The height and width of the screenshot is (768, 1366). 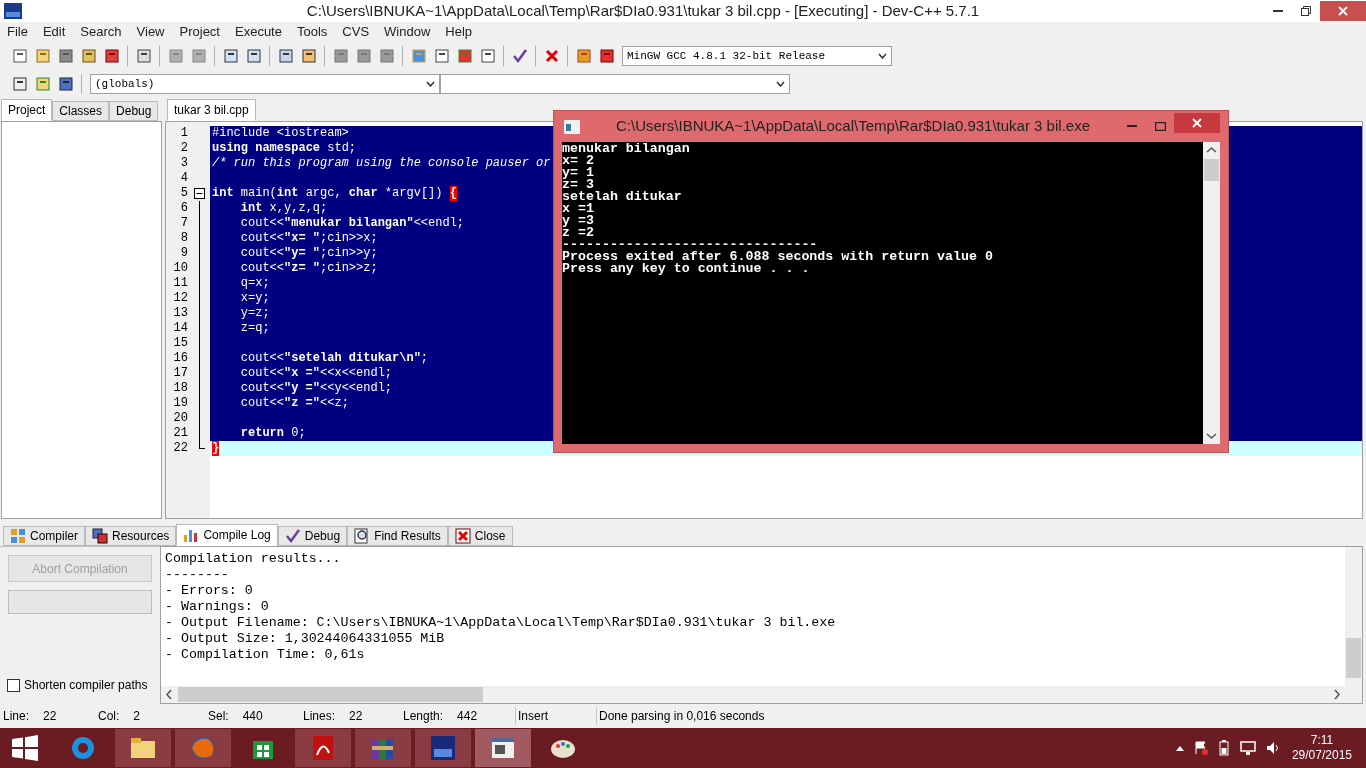 What do you see at coordinates (643, 10) in the screenshot?
I see `window-title: C:\Users\IBNUKA~1\AppData\Local\Temp\Rar$DIa0.931\tukar 3 bil.cpp - [Executing] - Dev-C++ 5.7.1` at bounding box center [643, 10].